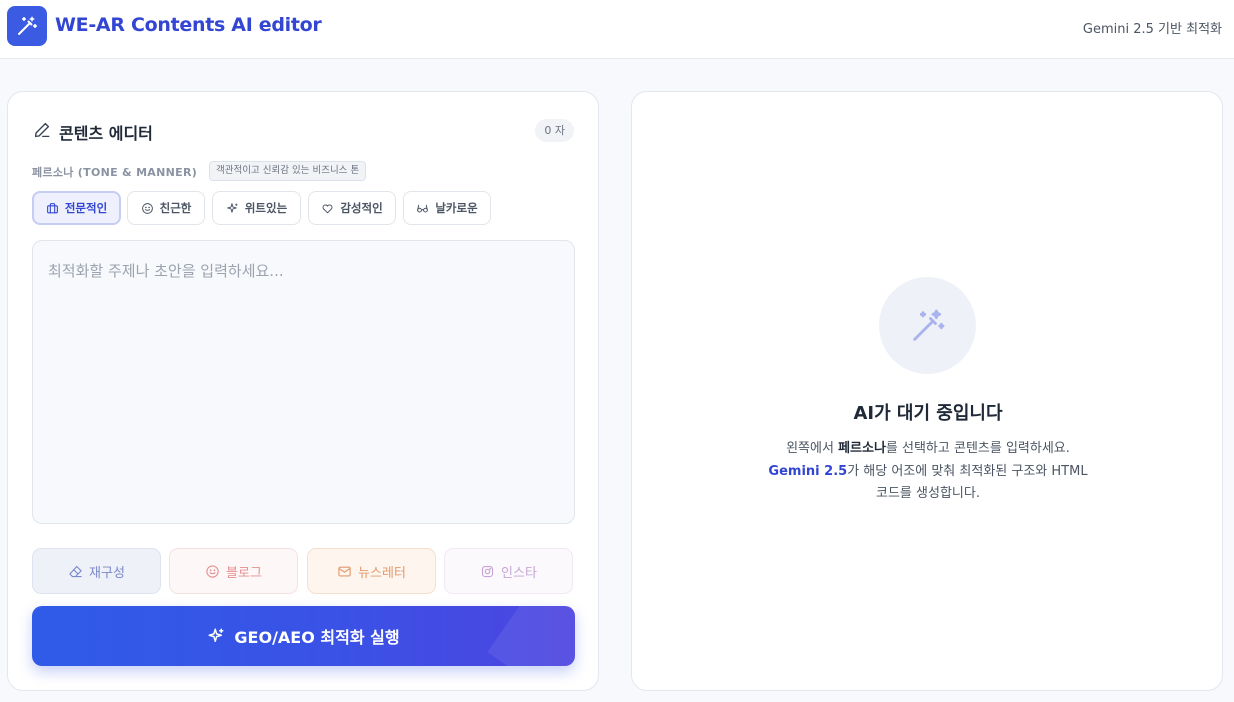 The height and width of the screenshot is (702, 1234). Describe the element at coordinates (344, 571) in the screenshot. I see `mail-icon` at that location.